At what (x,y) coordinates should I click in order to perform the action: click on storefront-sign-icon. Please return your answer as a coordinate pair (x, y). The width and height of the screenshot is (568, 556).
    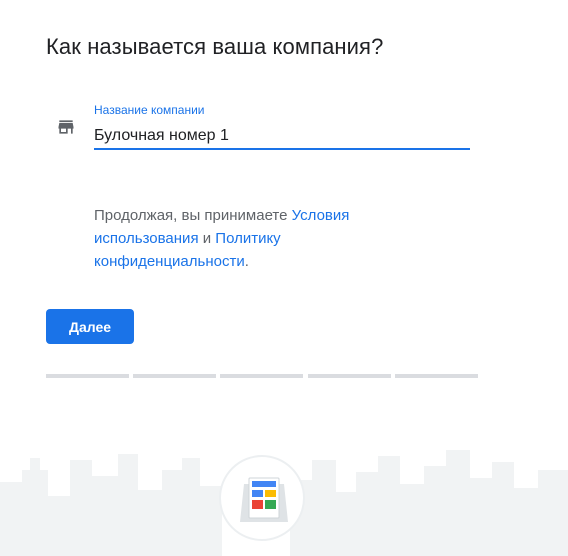
    Looking at the image, I should click on (262, 498).